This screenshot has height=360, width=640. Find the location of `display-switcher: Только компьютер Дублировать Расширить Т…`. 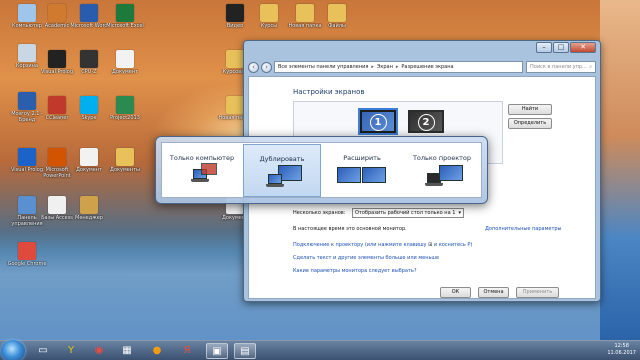

display-switcher: Только компьютер Дублировать Расширить Т… is located at coordinates (321, 170).